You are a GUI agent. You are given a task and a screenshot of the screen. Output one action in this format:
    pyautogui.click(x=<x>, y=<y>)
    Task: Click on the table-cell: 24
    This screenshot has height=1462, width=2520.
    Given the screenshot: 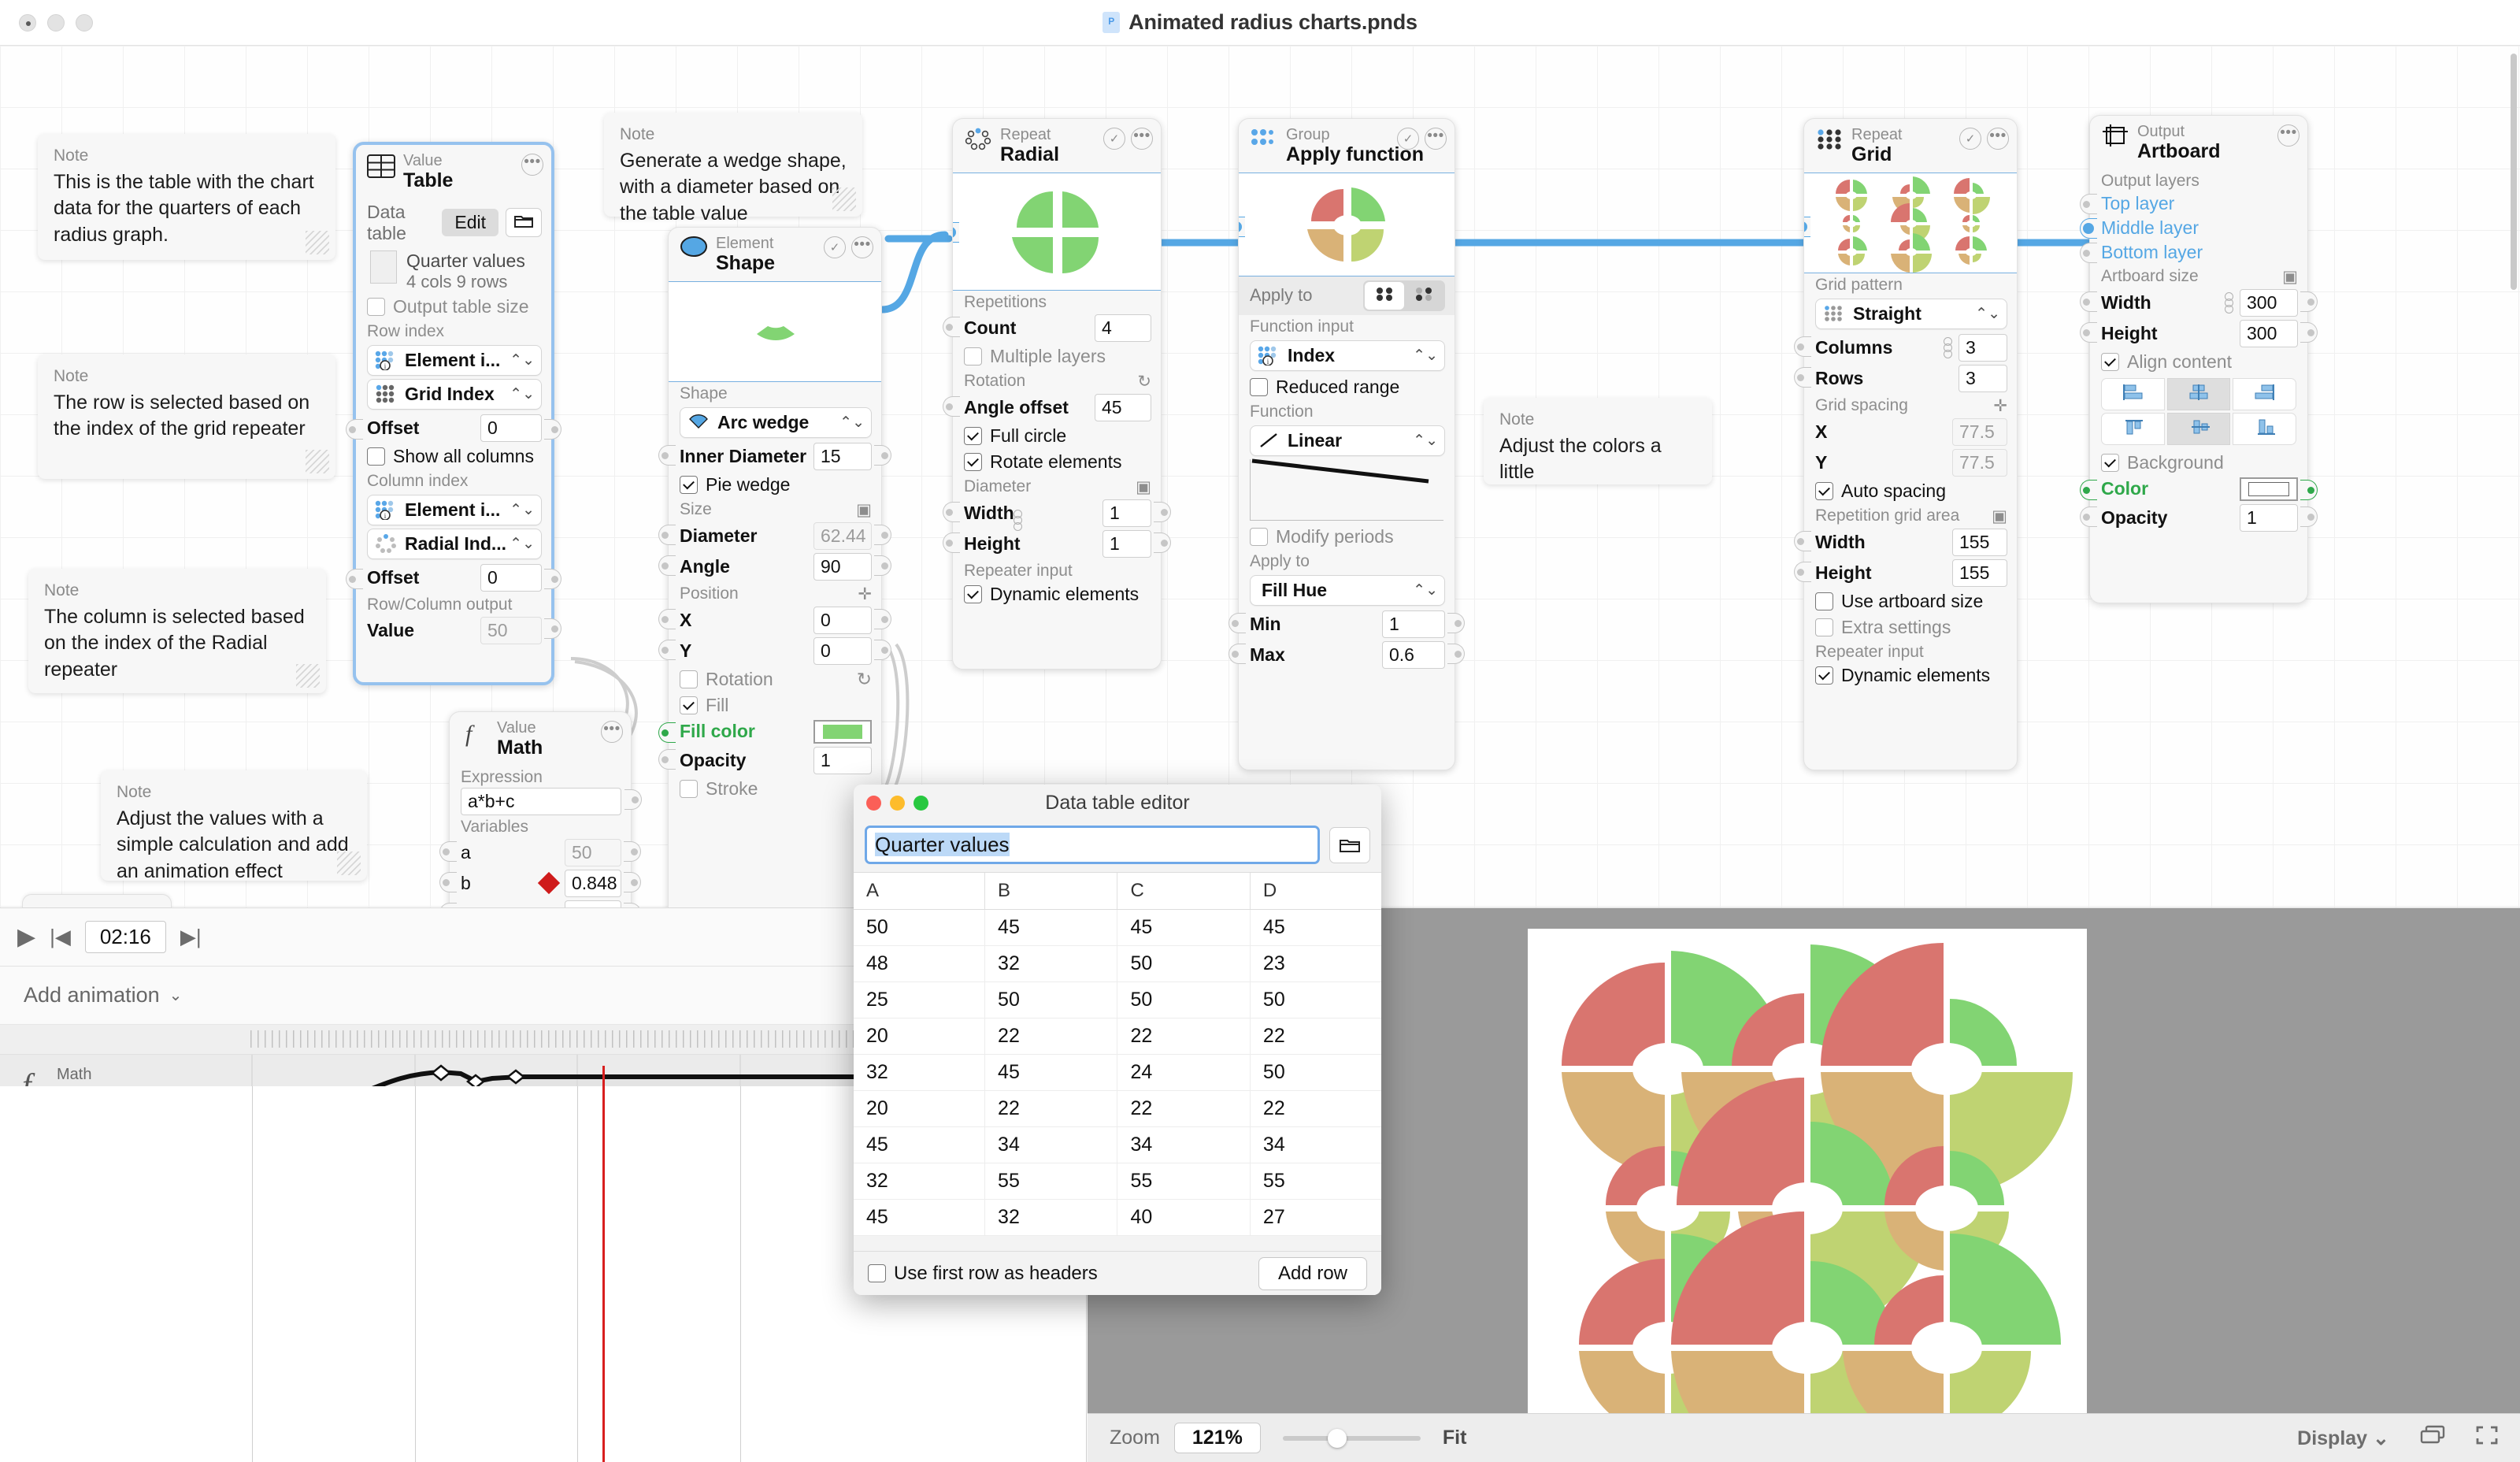 What is the action you would take?
    pyautogui.click(x=1184, y=1072)
    